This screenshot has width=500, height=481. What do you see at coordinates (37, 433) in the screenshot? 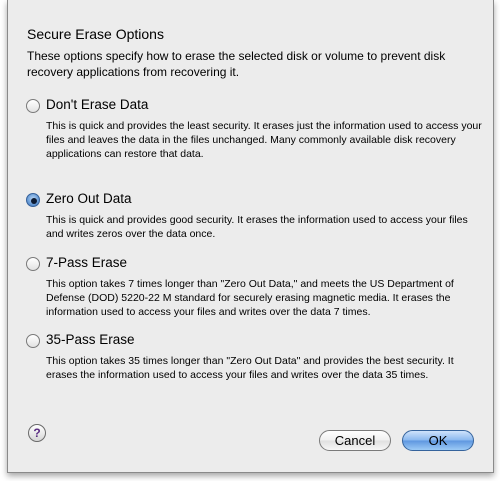
I see `help-button: ?` at bounding box center [37, 433].